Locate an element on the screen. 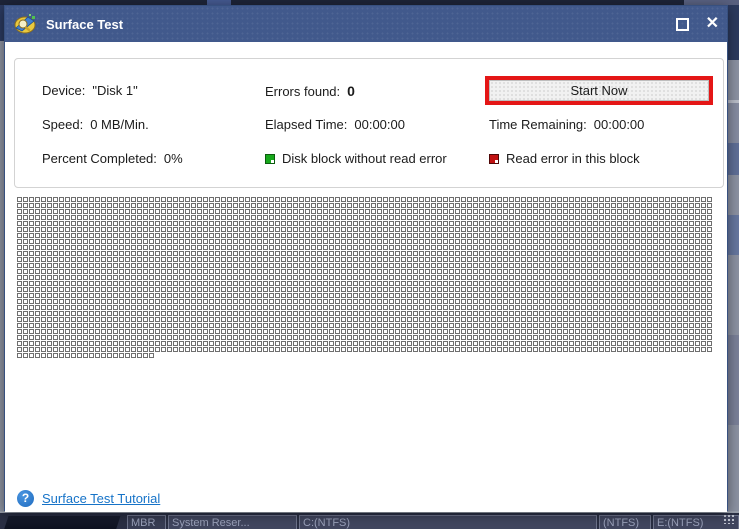 The width and height of the screenshot is (739, 529). maximize-icon is located at coordinates (682, 24).